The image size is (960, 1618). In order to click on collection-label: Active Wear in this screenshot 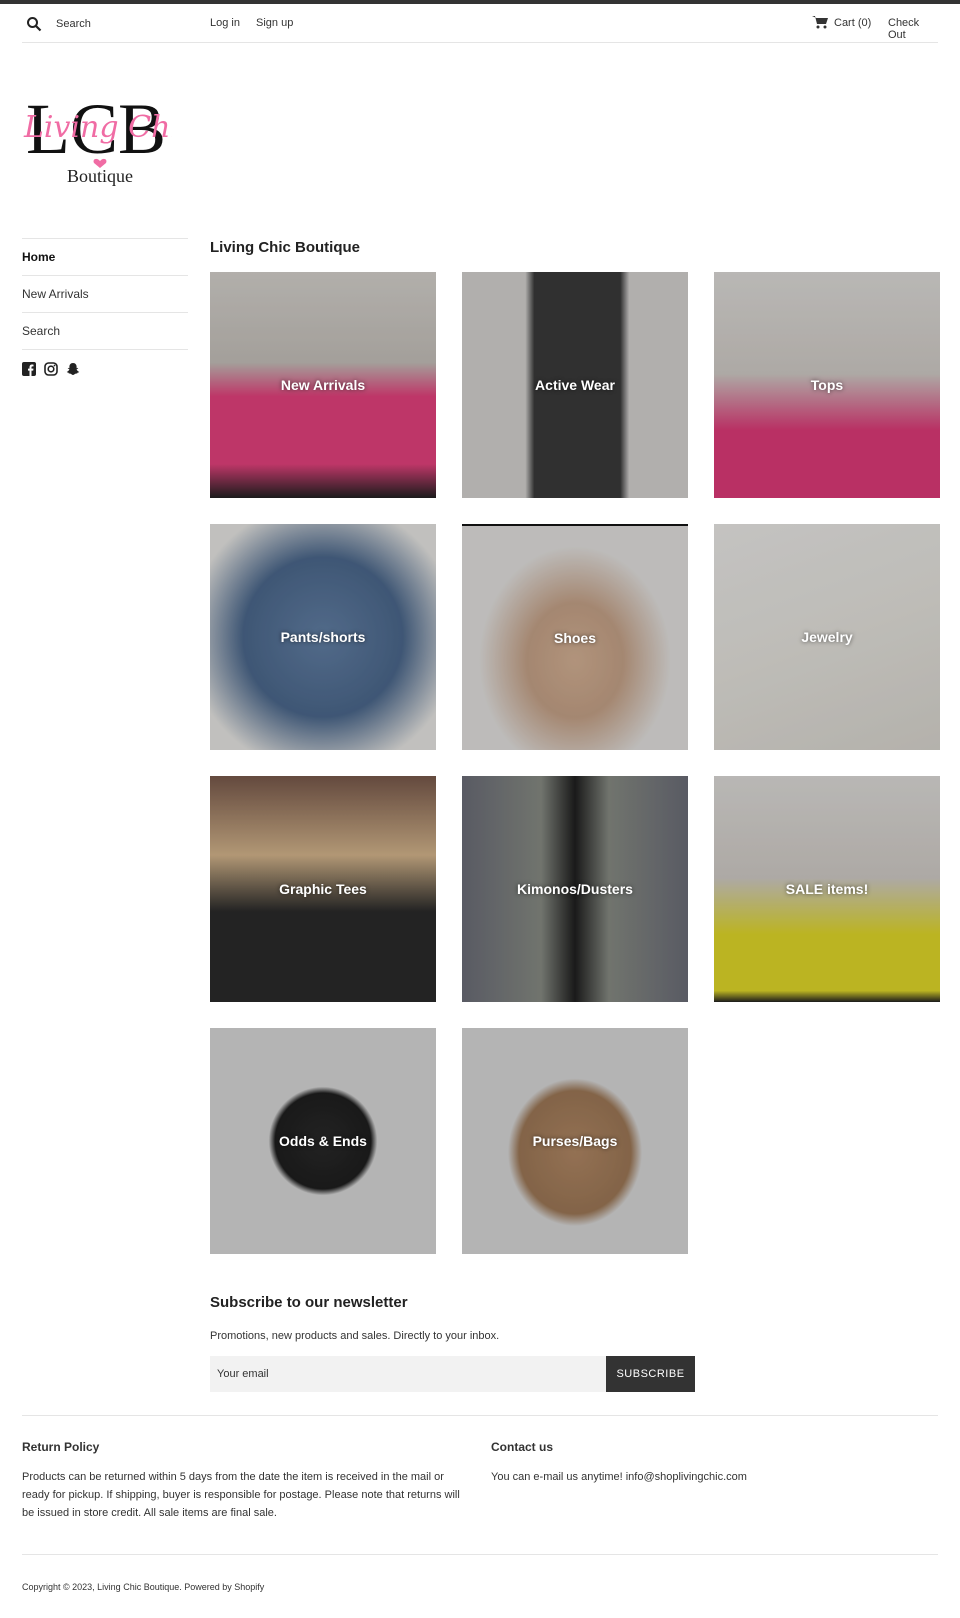, I will do `click(575, 385)`.